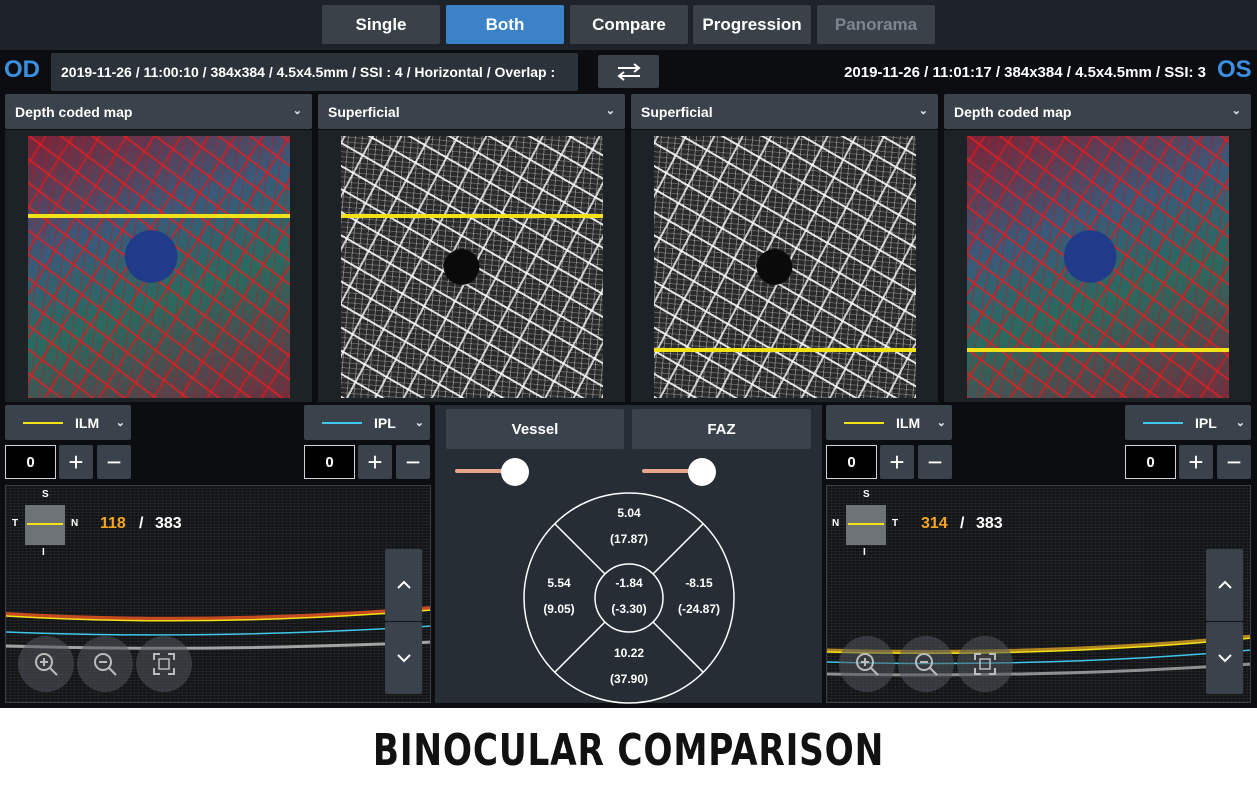 Image resolution: width=1257 pixels, height=800 pixels. What do you see at coordinates (471, 111) in the screenshot?
I see `left-panel2-map-select: Superficial ⌄` at bounding box center [471, 111].